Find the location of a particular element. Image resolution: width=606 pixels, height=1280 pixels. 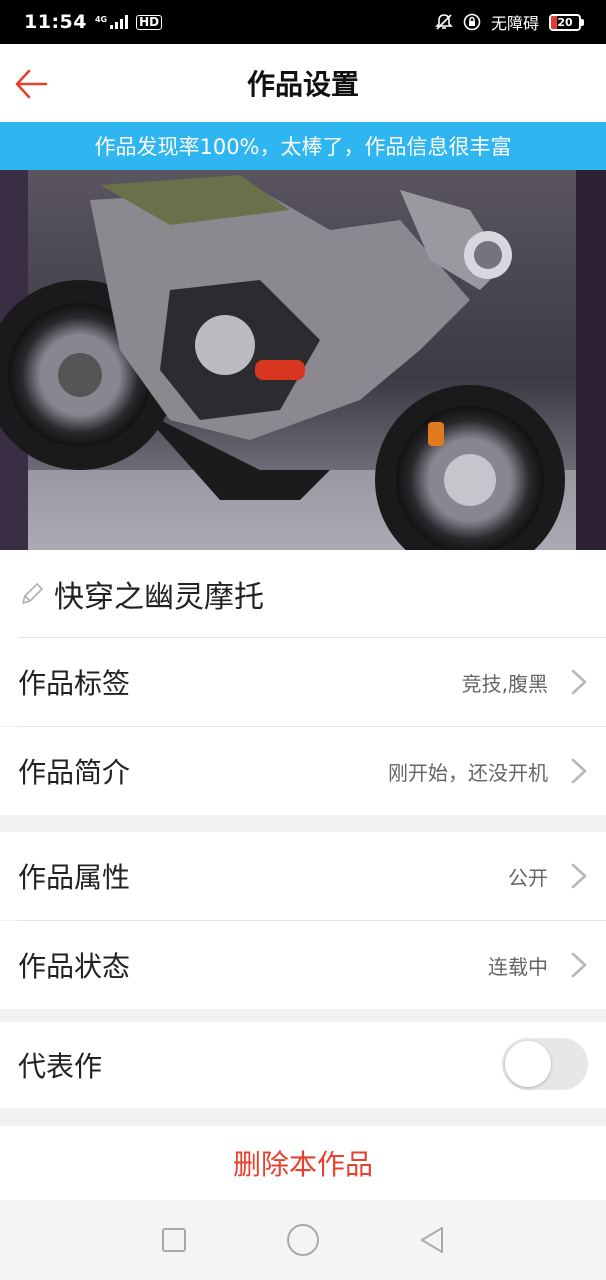

page-title: 作品设置 is located at coordinates (302, 84).